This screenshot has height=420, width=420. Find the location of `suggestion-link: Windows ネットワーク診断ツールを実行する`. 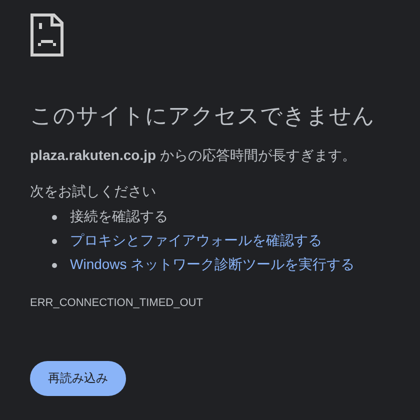

suggestion-link: Windows ネットワーク診断ツールを実行する is located at coordinates (212, 265).